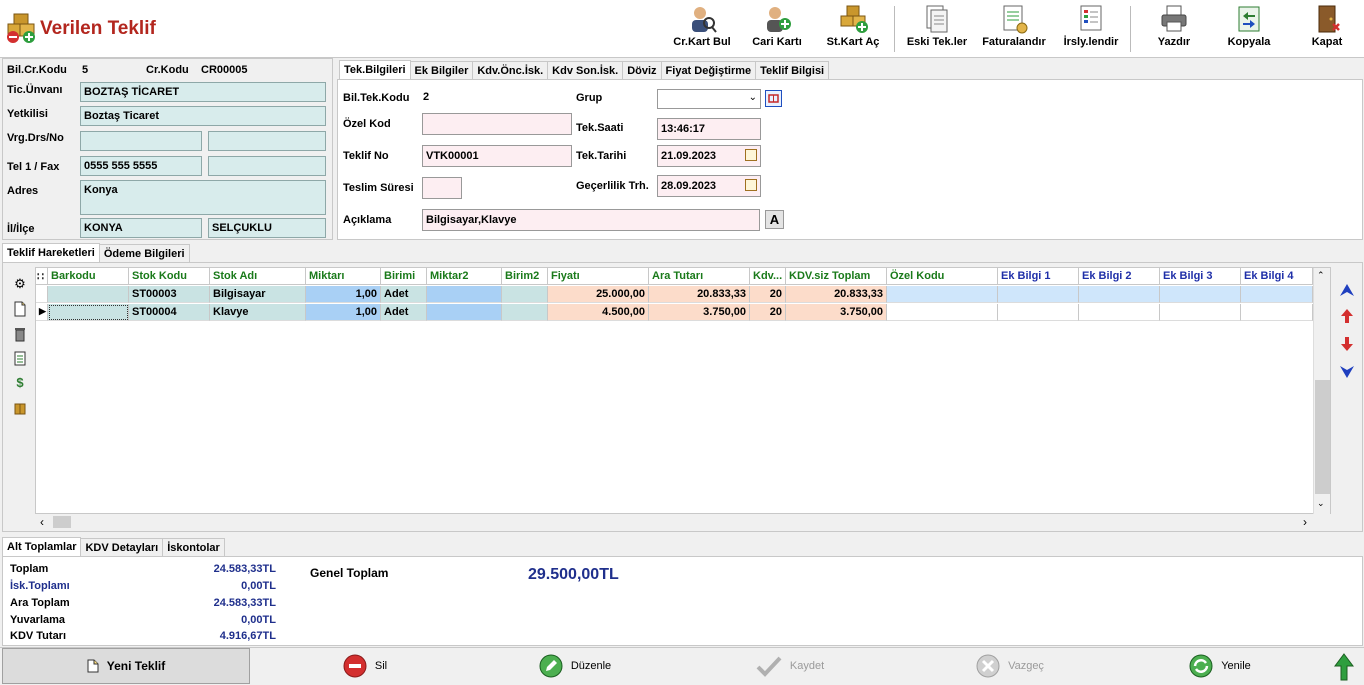  What do you see at coordinates (203, 197) in the screenshot?
I see `adres-field: Konya` at bounding box center [203, 197].